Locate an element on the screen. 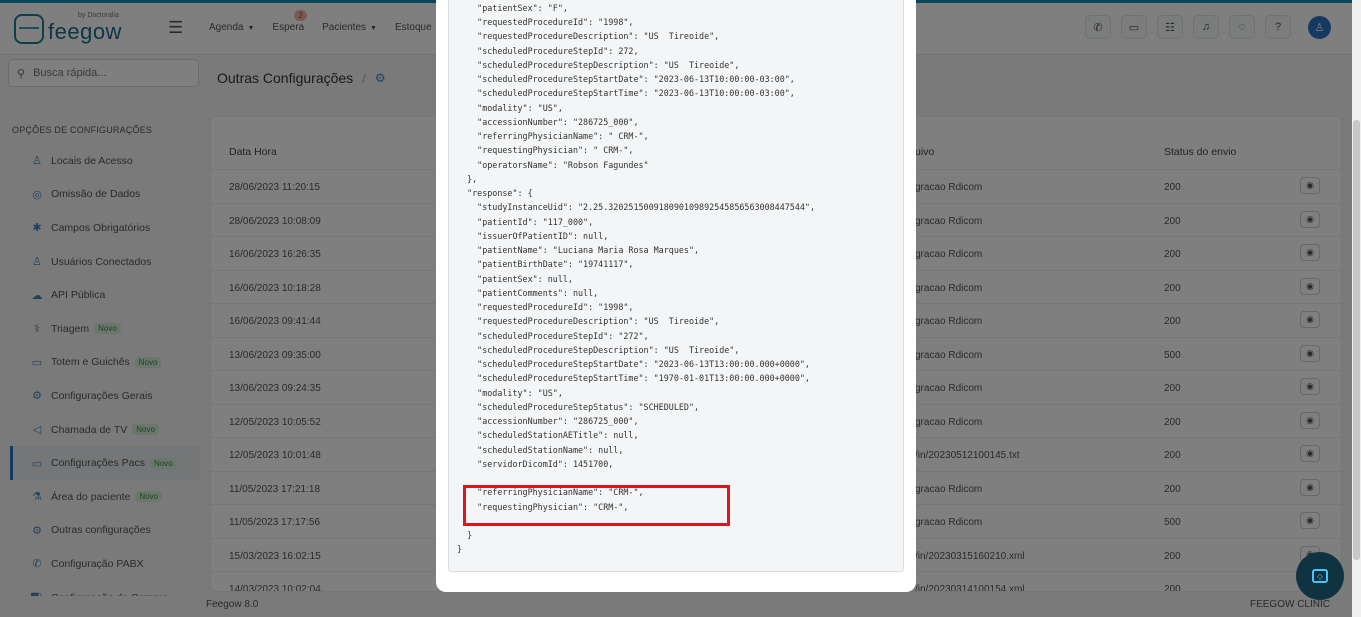 The height and width of the screenshot is (617, 1361). json-line: "patientSex": "F", is located at coordinates (512, 7).